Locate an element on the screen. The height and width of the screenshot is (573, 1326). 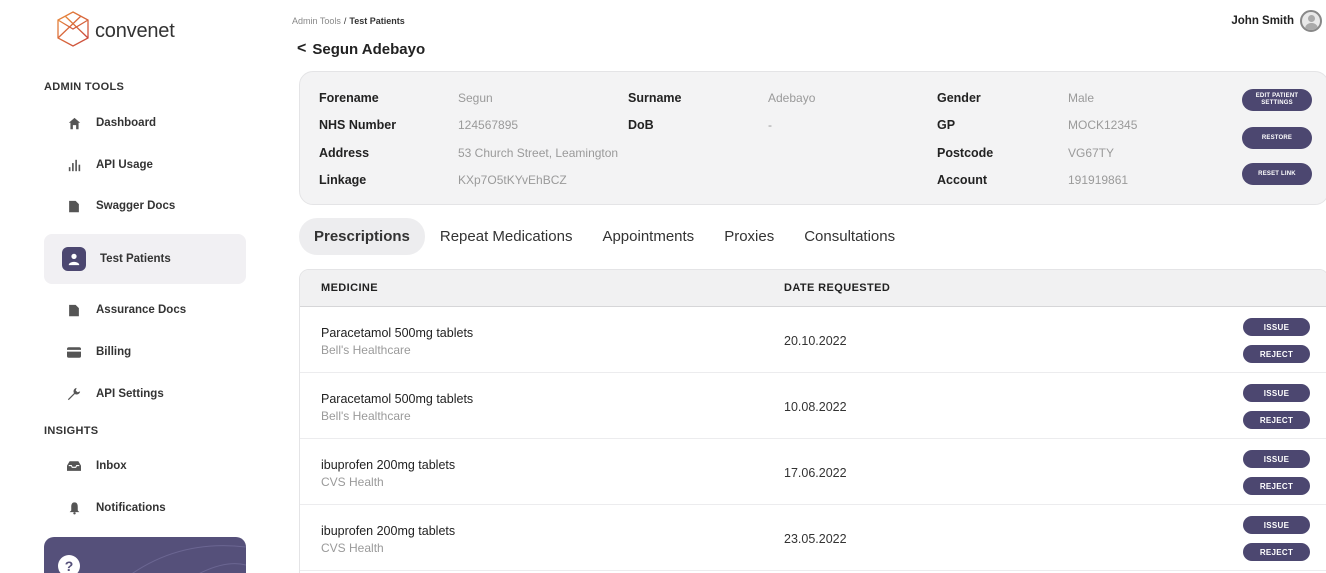
help-card: ? is located at coordinates (145, 555).